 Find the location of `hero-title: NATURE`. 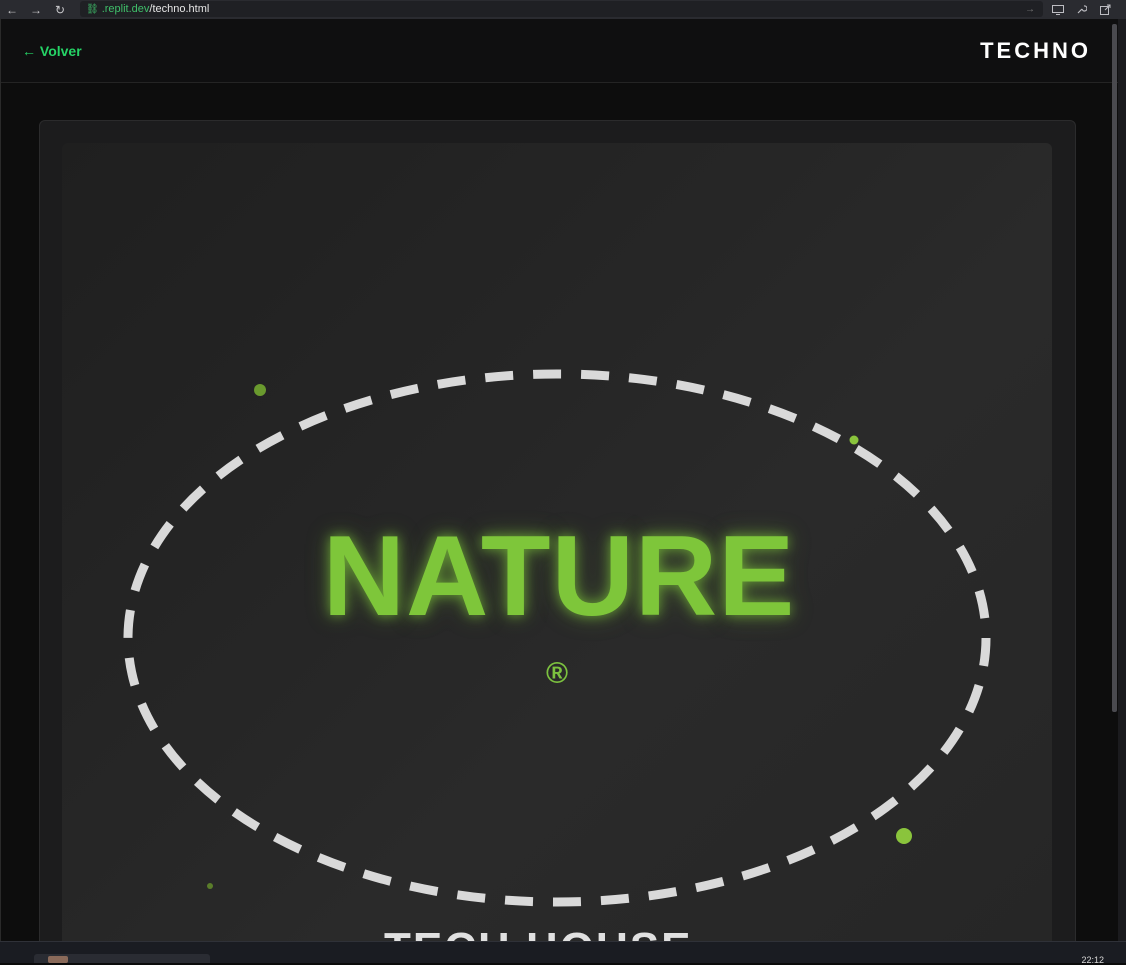

hero-title: NATURE is located at coordinates (559, 576).